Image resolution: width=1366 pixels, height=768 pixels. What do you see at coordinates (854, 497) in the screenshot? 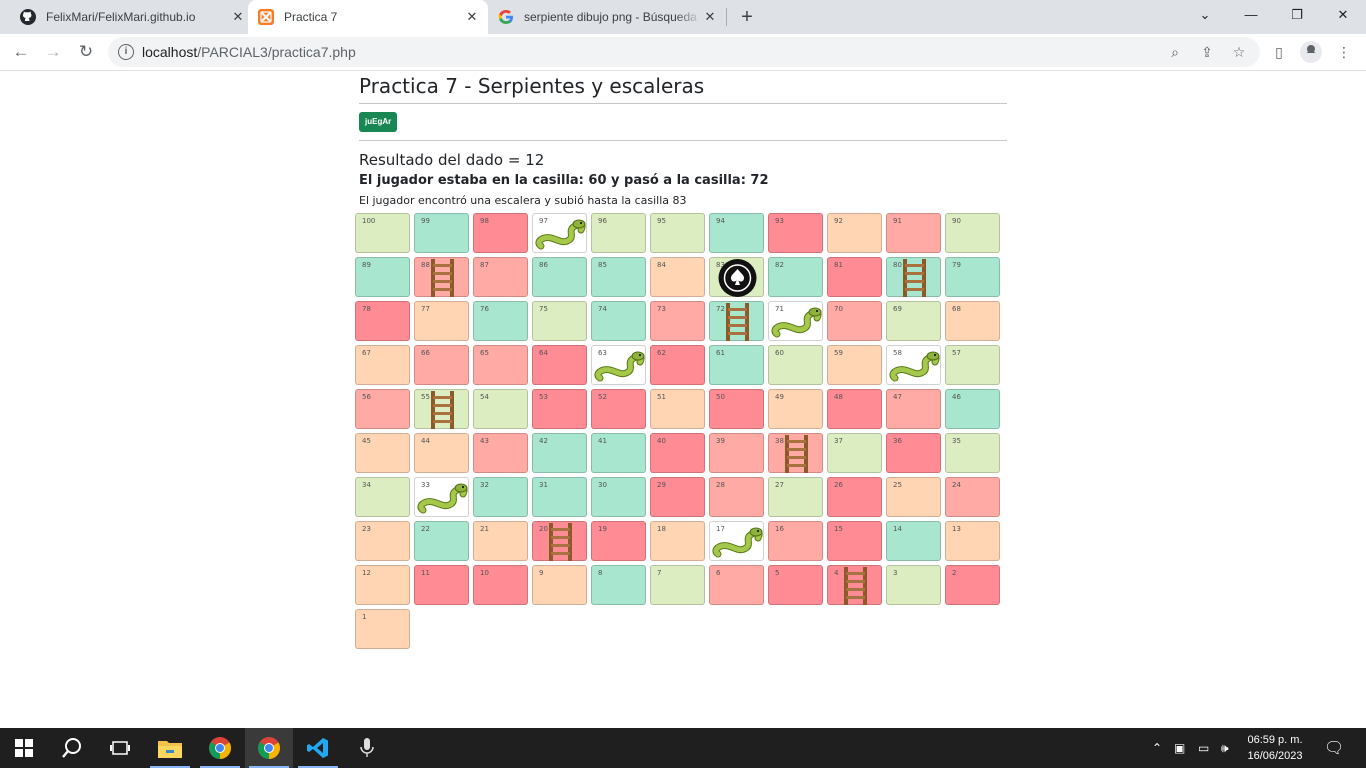
I see `board-cell: 26` at bounding box center [854, 497].